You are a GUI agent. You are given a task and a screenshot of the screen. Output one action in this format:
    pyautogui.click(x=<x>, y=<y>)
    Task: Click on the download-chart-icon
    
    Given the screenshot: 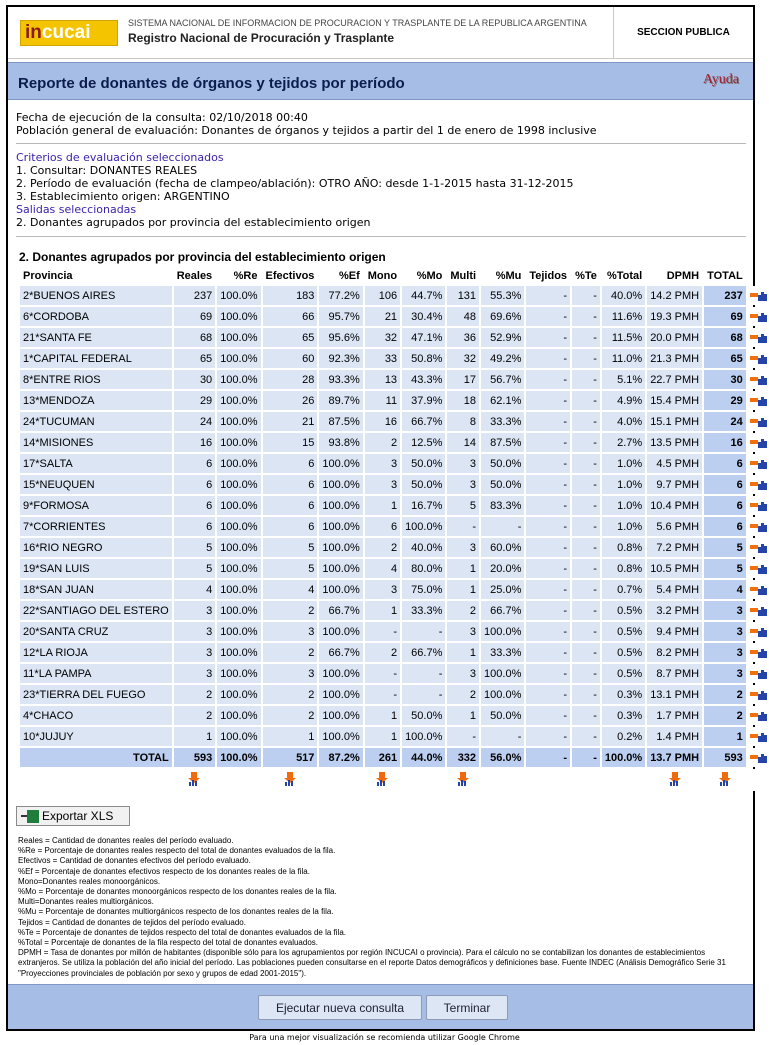 What is the action you would take?
    pyautogui.click(x=382, y=778)
    